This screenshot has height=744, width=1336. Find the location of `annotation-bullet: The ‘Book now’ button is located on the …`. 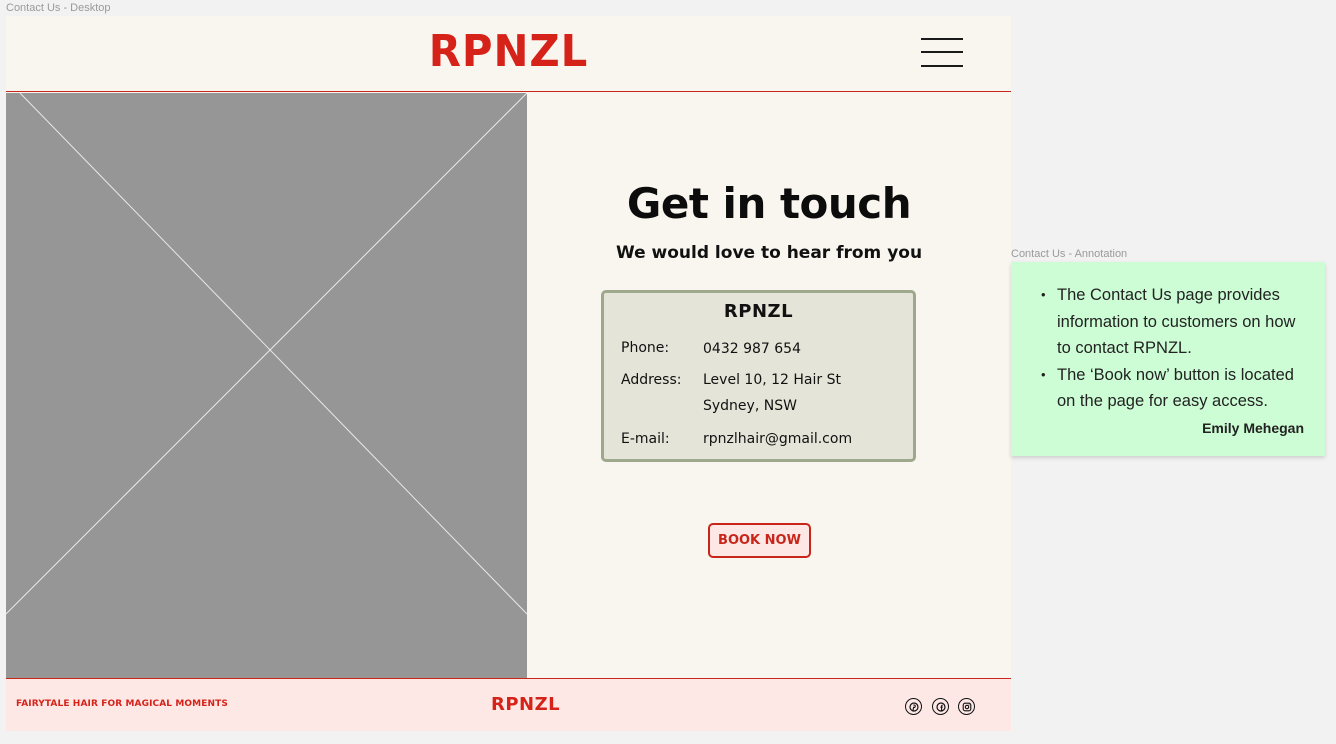

annotation-bullet: The ‘Book now’ button is located on the … is located at coordinates (1176, 388).